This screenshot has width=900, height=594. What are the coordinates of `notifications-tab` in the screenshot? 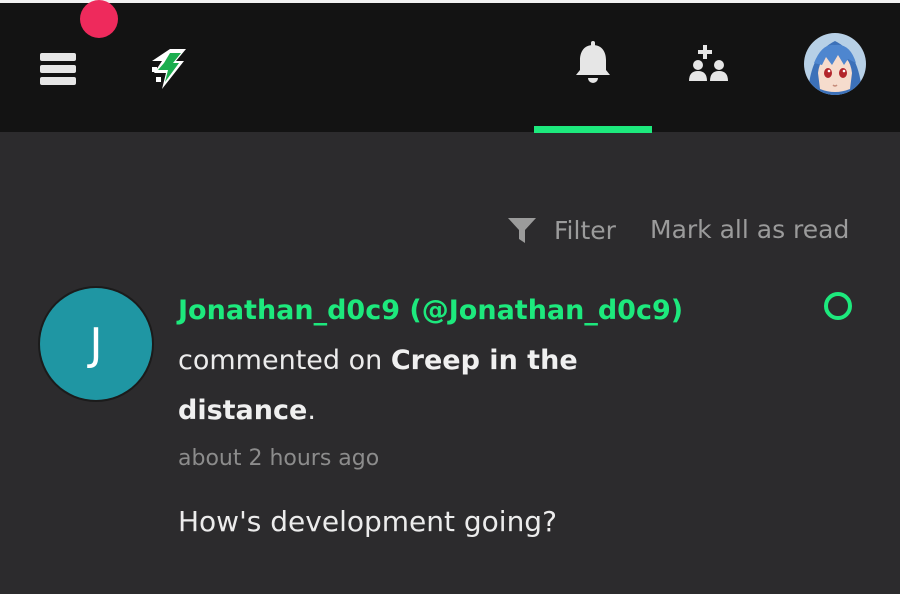 It's located at (593, 64).